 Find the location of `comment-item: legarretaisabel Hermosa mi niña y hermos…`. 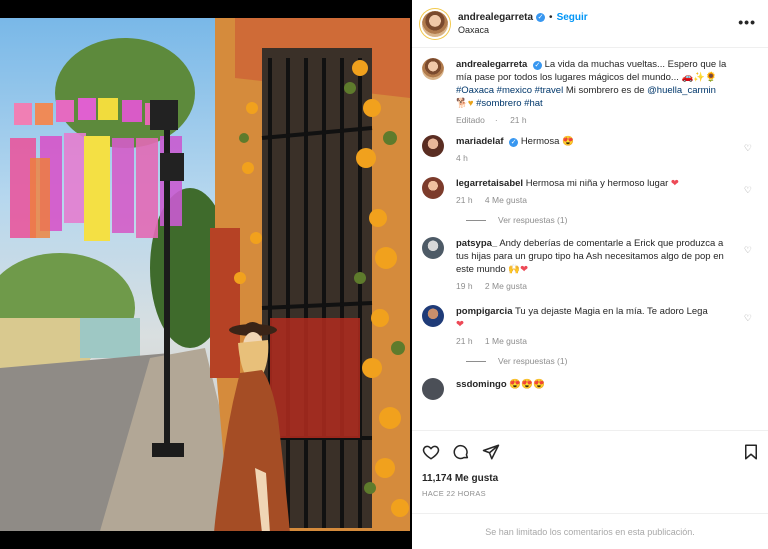

comment-item: legarretaisabel Hermosa mi niña y hermos… is located at coordinates (590, 192).